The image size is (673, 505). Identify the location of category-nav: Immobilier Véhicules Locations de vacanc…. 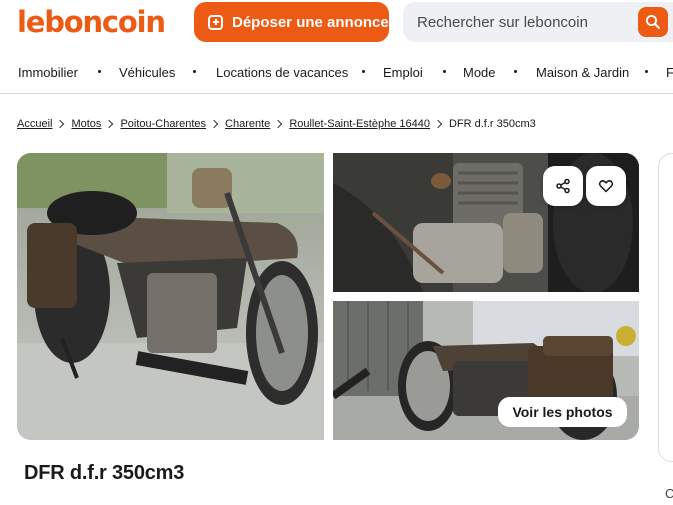
(336, 72).